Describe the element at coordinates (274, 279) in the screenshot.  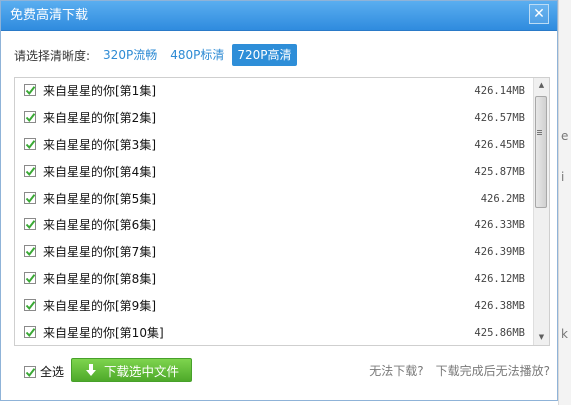
I see `episode-row: 来自星星的你[第8集] 426.12MB` at that location.